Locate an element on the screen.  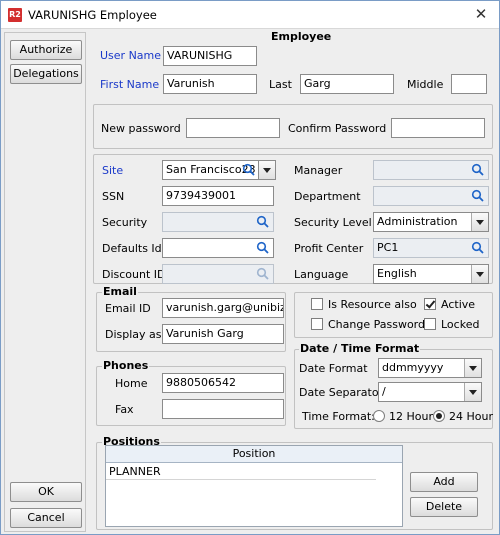
delete-label: Delete is located at coordinates (444, 506).